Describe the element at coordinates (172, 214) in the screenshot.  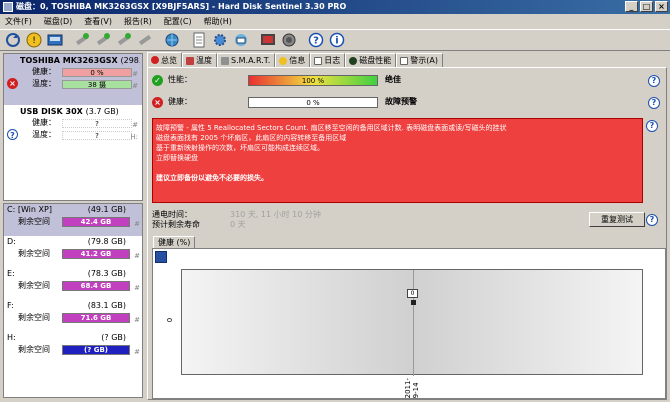
I see `uptime-label: 通电时间：` at that location.